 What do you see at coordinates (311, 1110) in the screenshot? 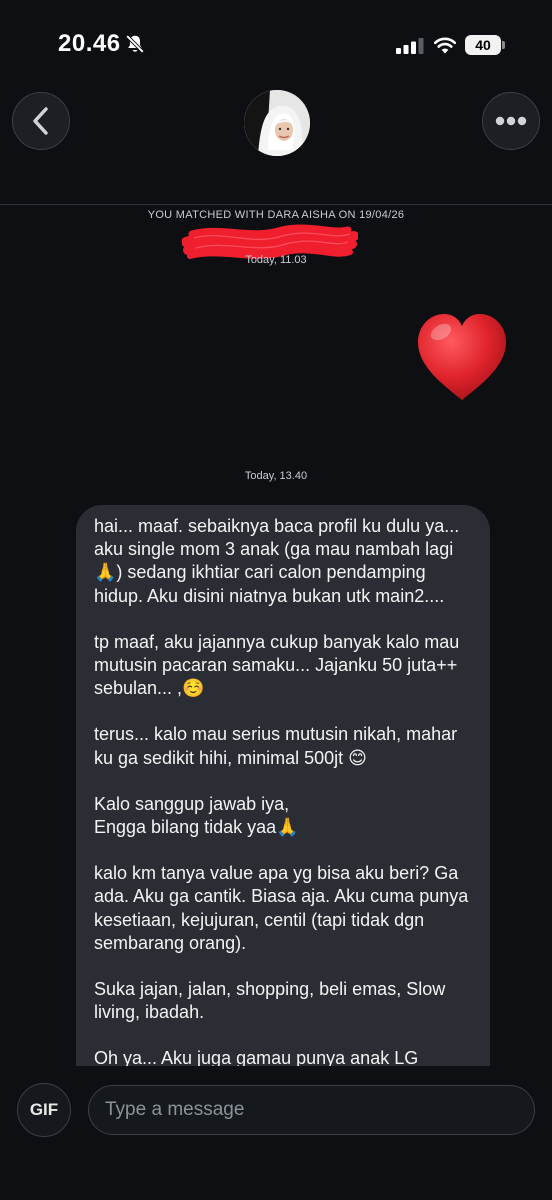
I see `message-input` at bounding box center [311, 1110].